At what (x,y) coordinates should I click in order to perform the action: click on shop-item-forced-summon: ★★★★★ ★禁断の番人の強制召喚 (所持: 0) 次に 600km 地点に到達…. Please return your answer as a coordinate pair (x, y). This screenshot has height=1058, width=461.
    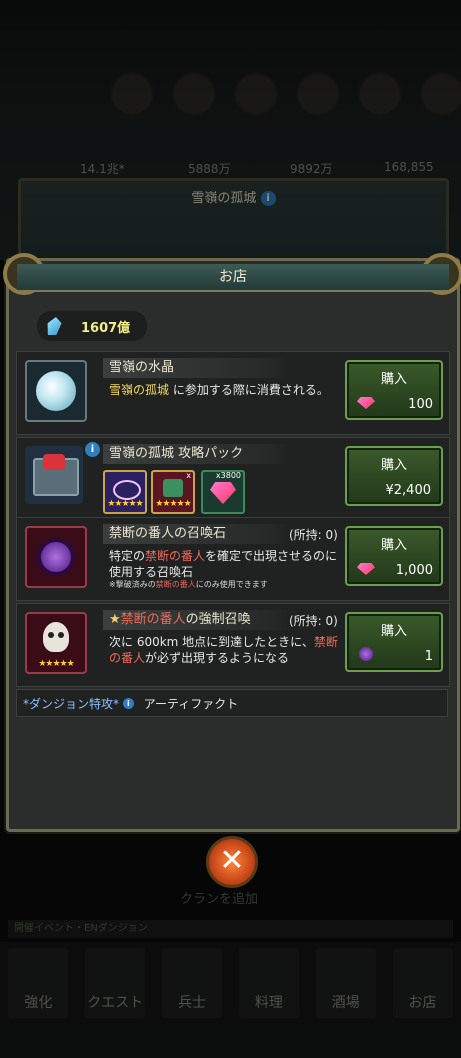
    Looking at the image, I should click on (233, 645).